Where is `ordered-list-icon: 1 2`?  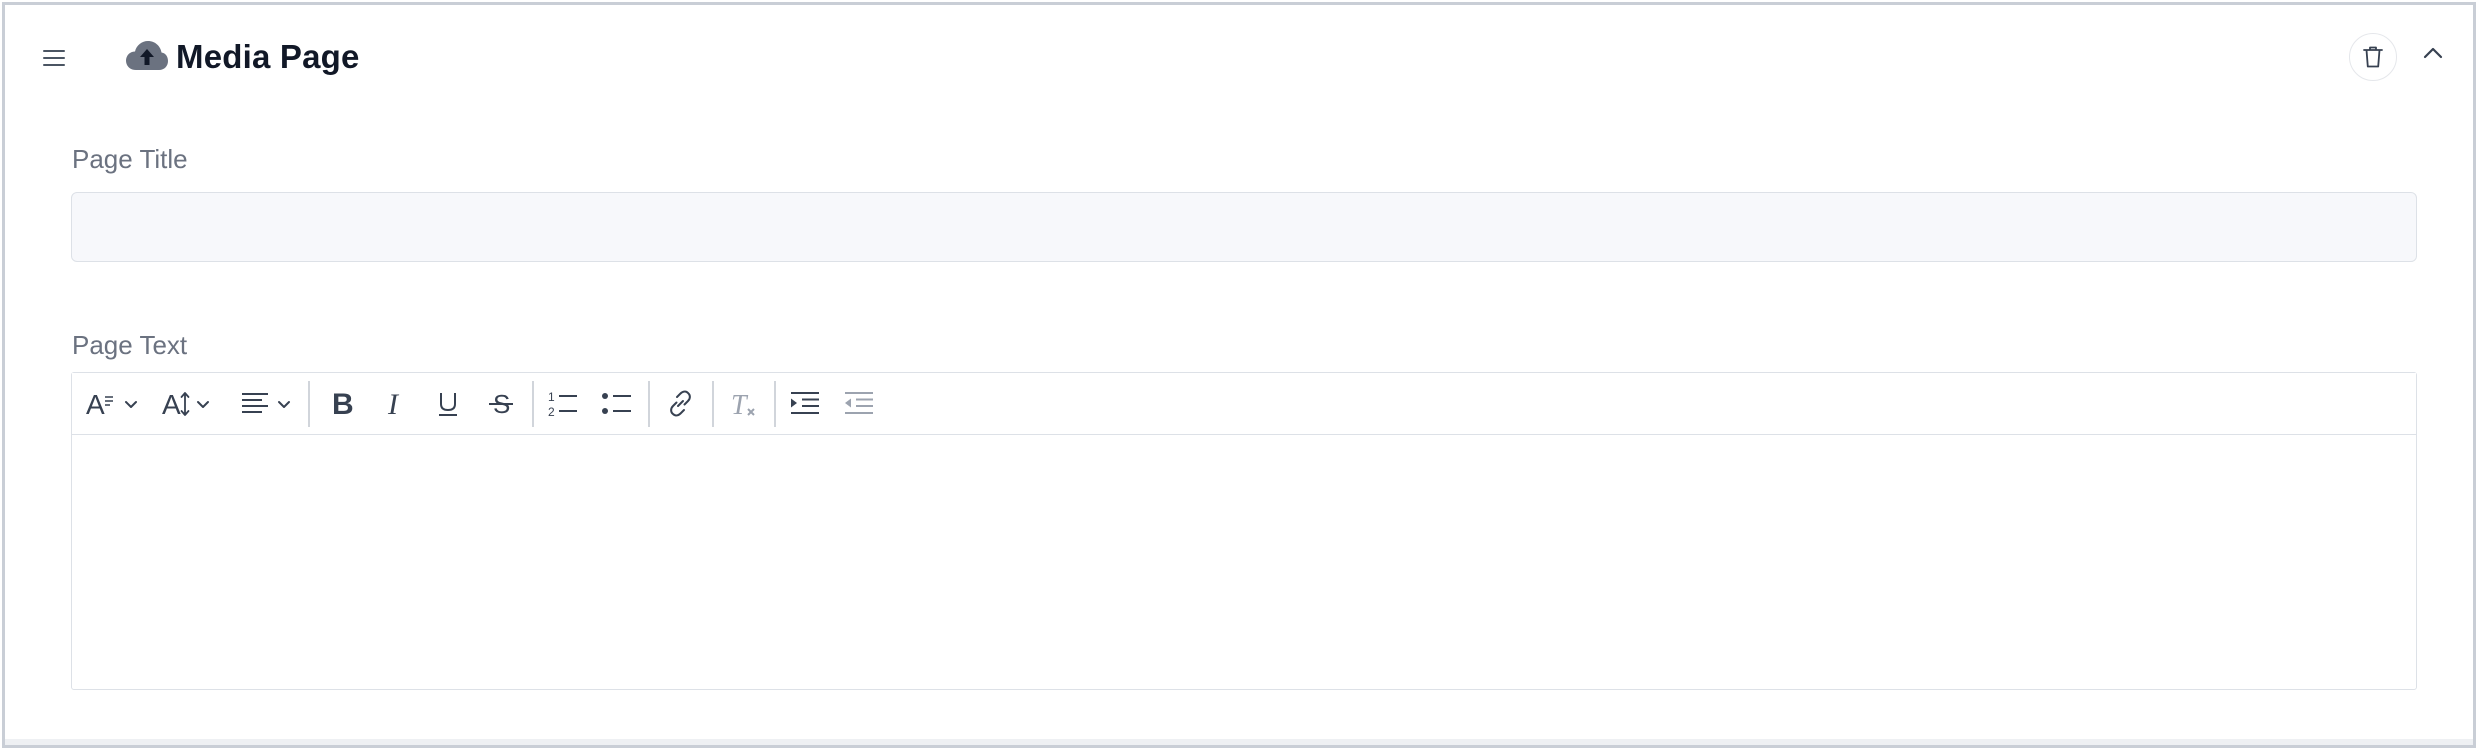 ordered-list-icon: 1 2 is located at coordinates (562, 404).